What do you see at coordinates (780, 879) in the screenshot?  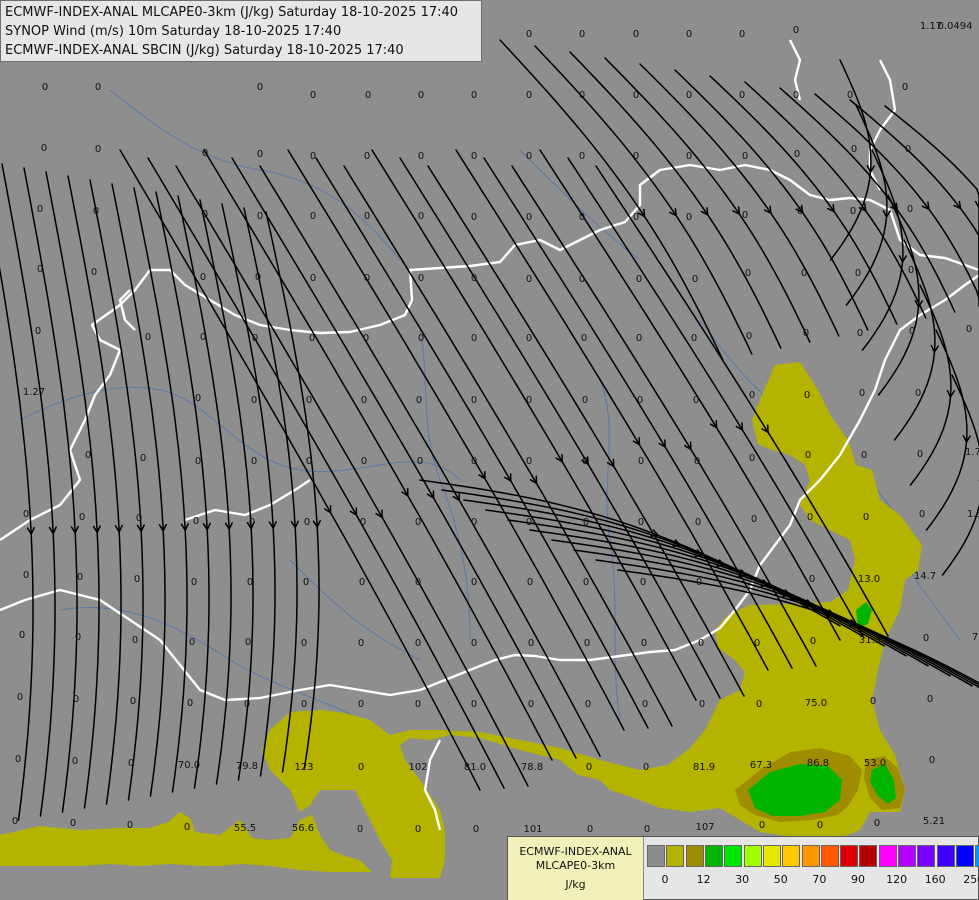 I see `legend-tick-label: 50` at bounding box center [780, 879].